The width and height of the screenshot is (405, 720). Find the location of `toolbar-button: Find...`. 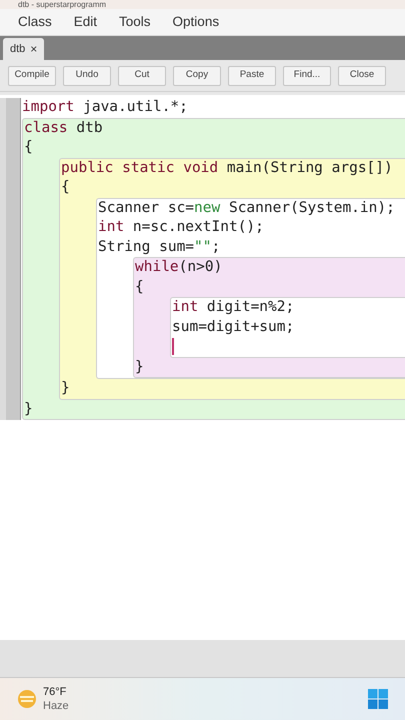

toolbar-button: Find... is located at coordinates (307, 76).